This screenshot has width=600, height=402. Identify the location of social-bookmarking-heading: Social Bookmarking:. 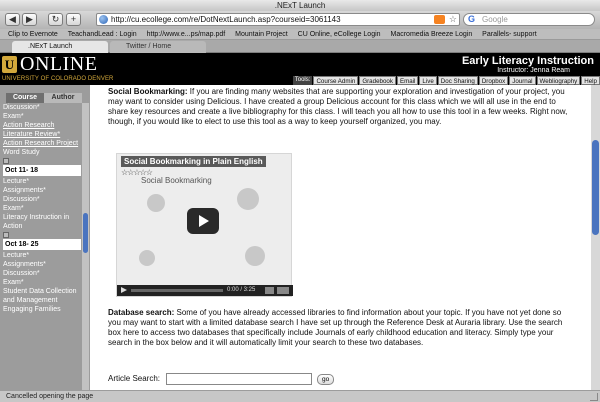
(148, 91).